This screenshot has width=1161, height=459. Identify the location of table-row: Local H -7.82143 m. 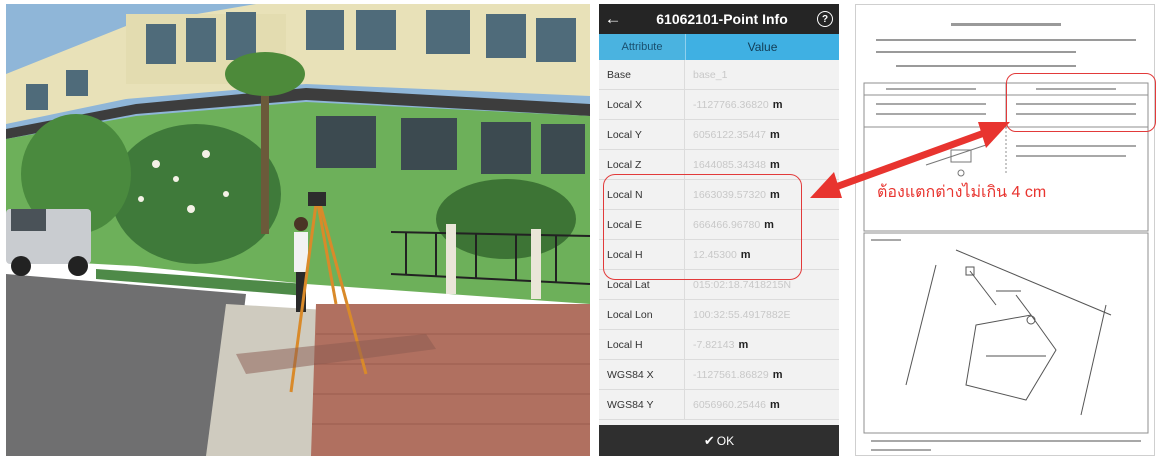
(719, 345).